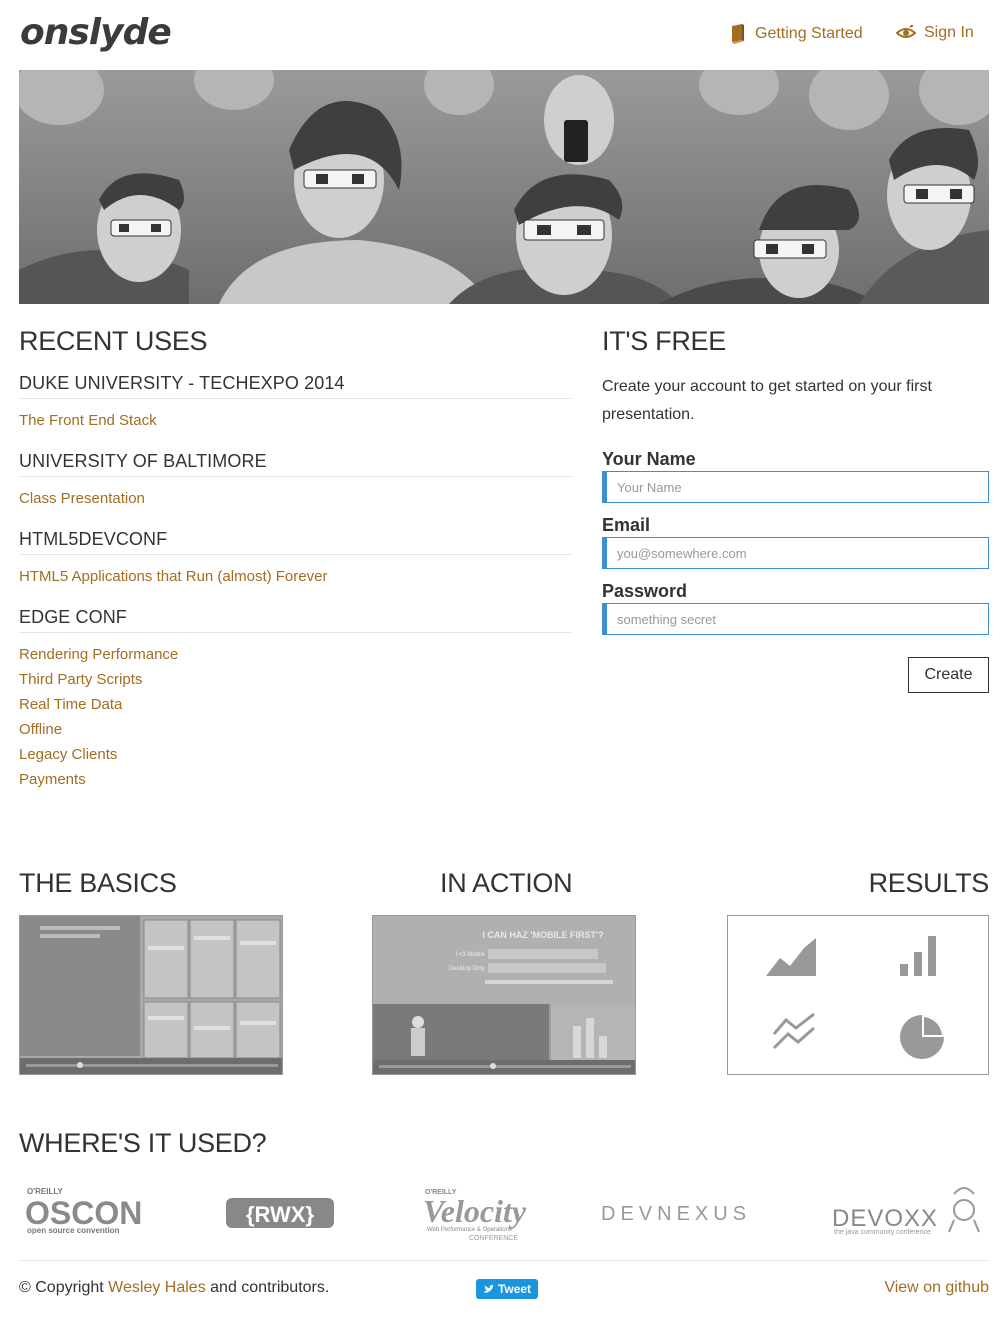  I want to click on footer-divider, so click(504, 1260).